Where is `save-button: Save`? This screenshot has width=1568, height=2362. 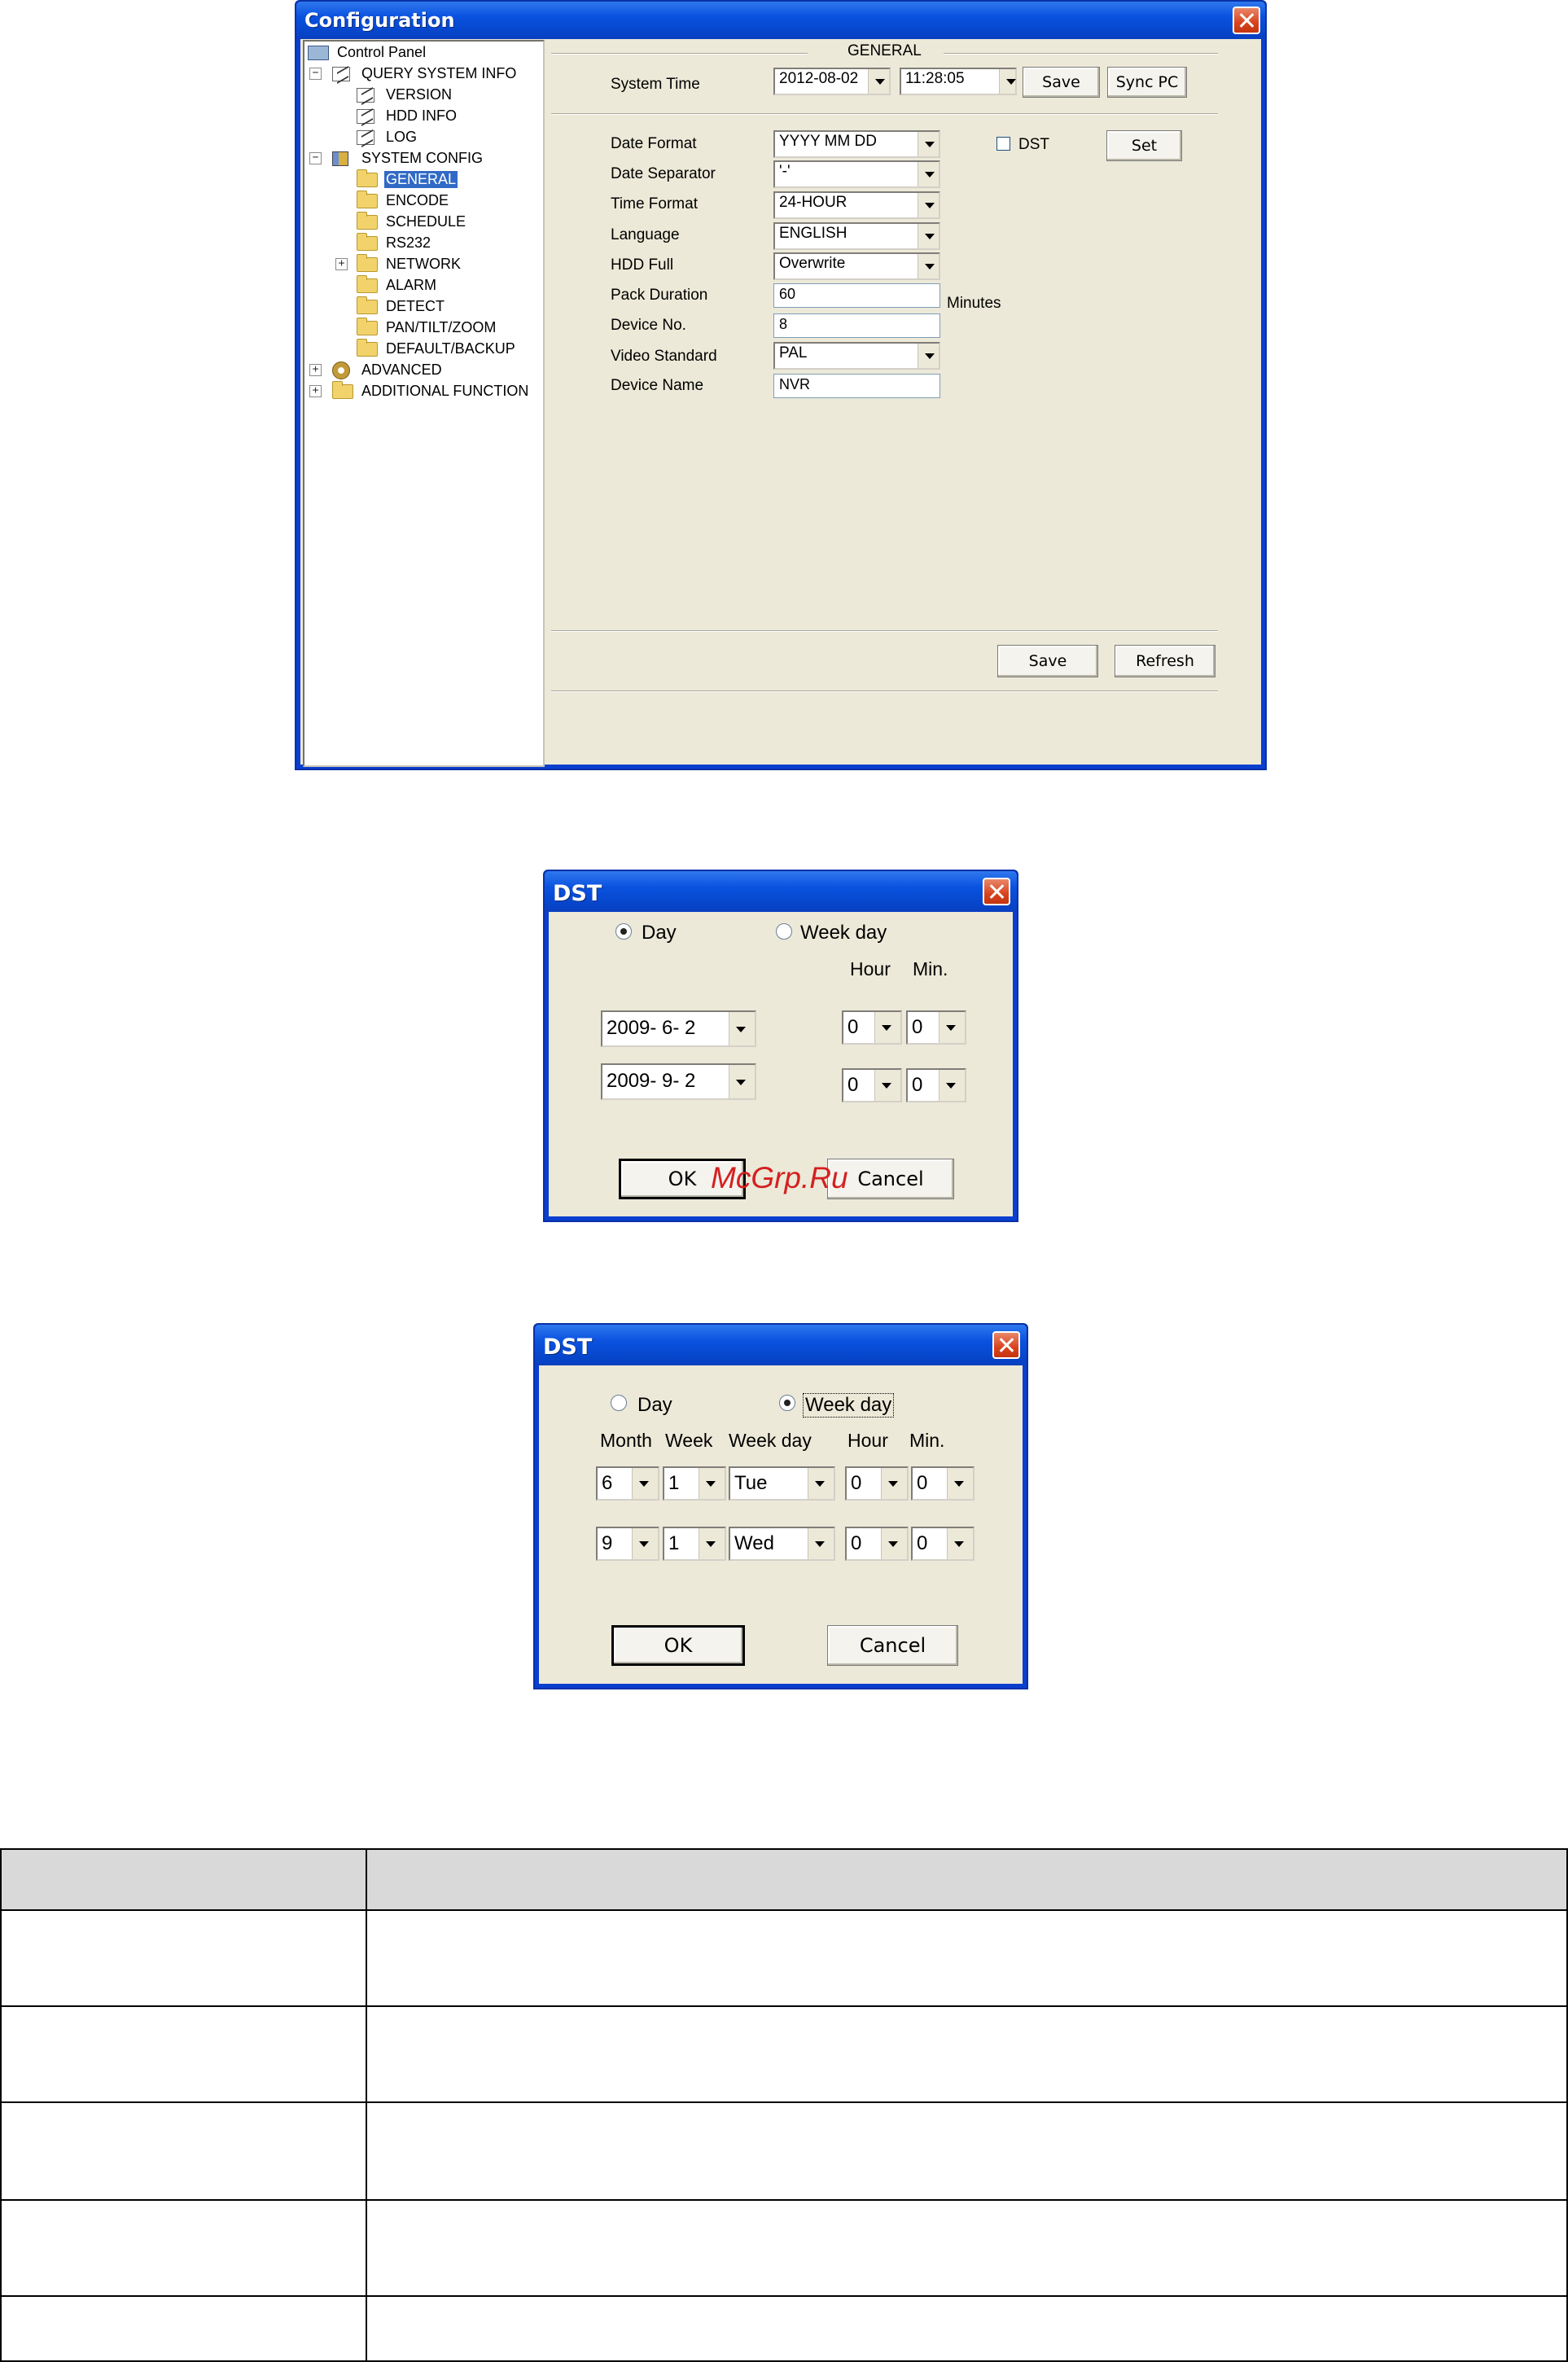
save-button: Save is located at coordinates (1048, 661).